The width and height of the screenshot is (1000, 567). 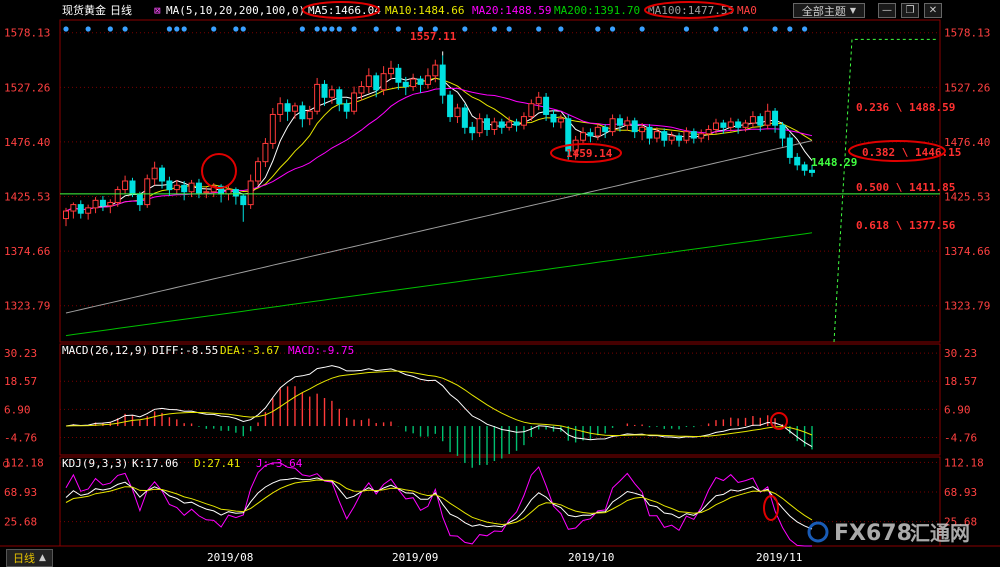 I want to click on date-label-aug: 2019/08, so click(x=230, y=557).